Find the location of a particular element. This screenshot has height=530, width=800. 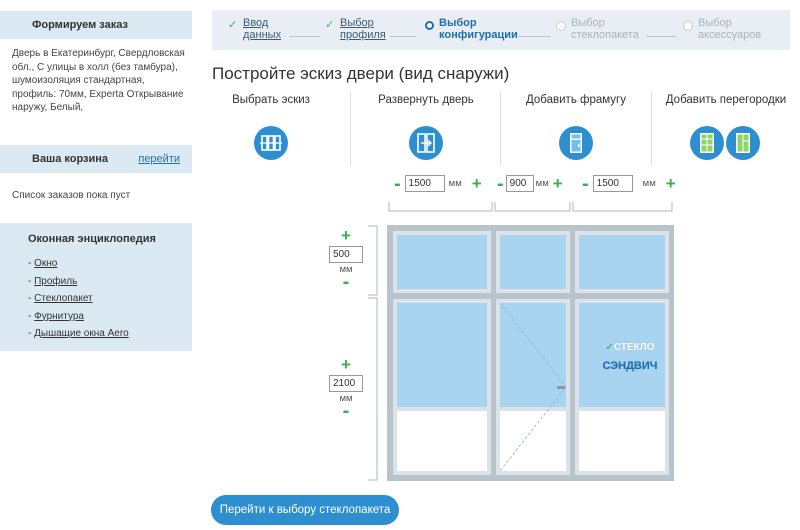

width-middle-unit: мм is located at coordinates (542, 183).